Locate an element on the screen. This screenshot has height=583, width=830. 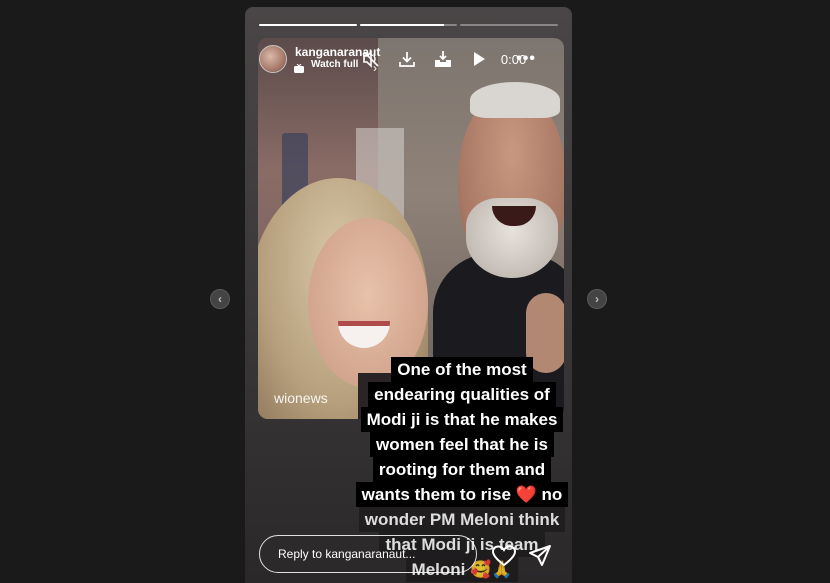
watch-full-link: Watch full is located at coordinates (334, 64).